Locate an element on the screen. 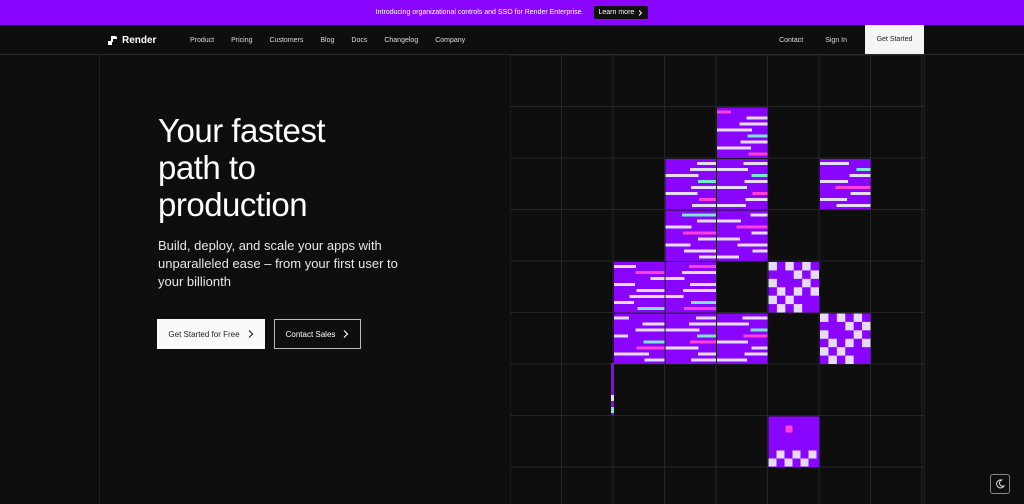  nav-pricing: Pricing is located at coordinates (241, 40).